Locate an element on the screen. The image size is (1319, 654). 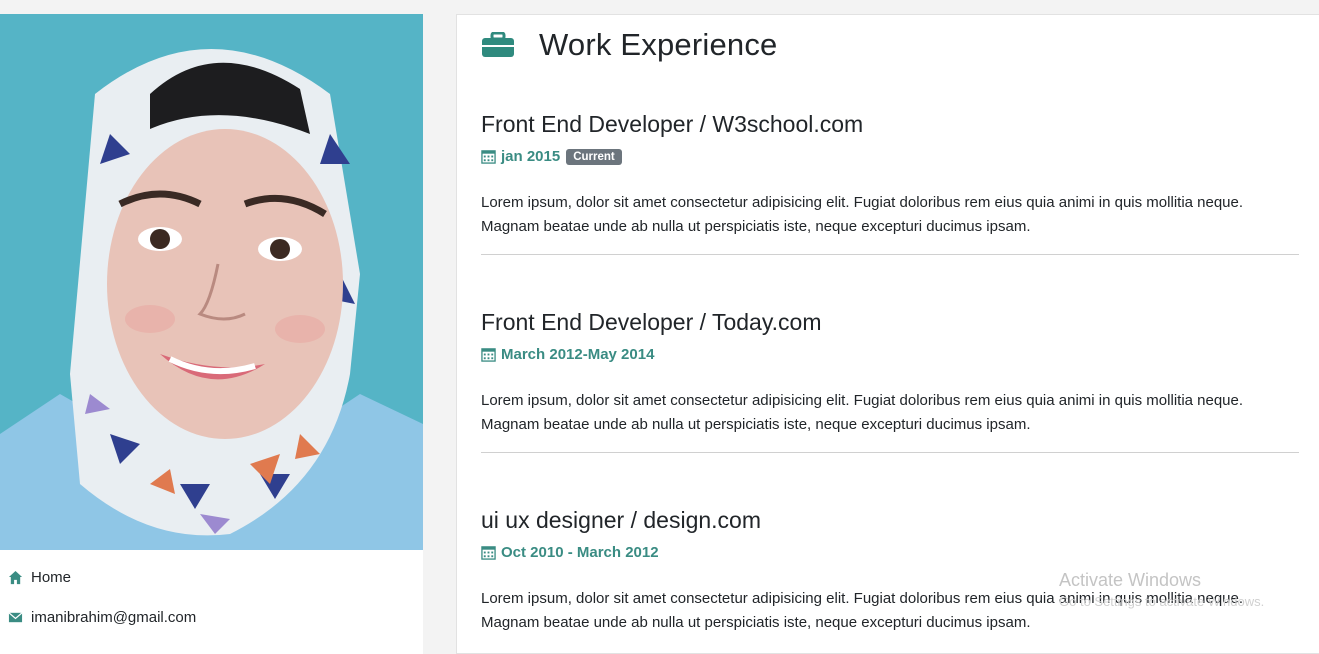
job-title: Front End Developer / W3school.com is located at coordinates (672, 124).